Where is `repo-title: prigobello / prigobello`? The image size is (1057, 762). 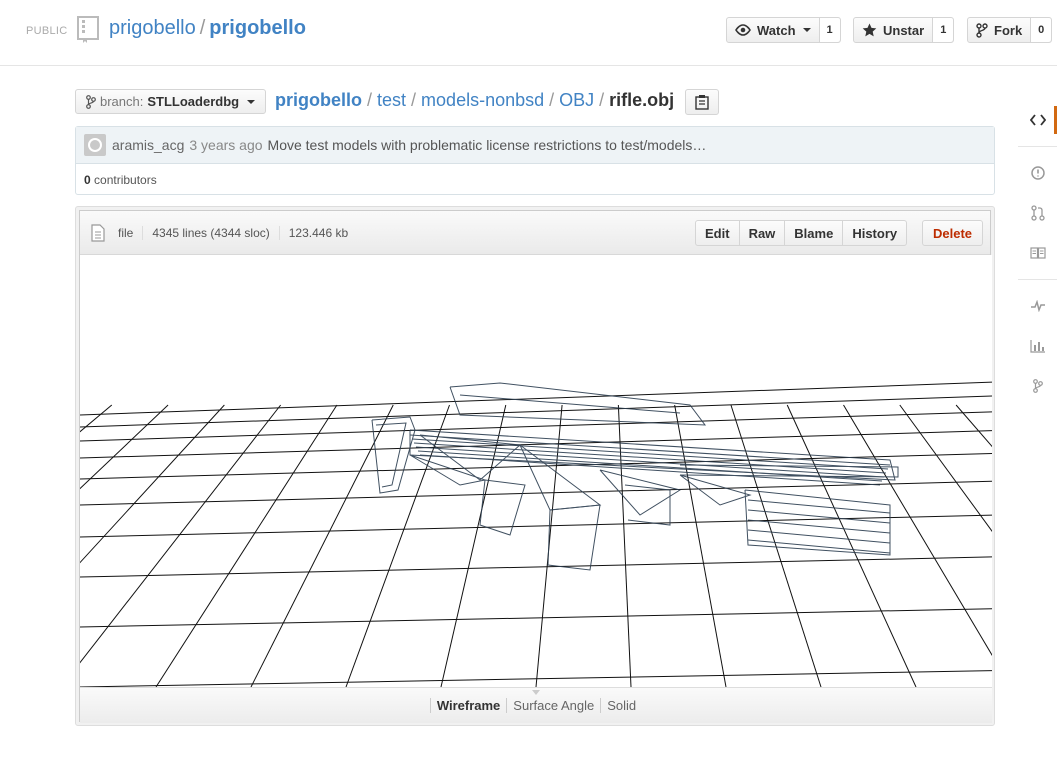
repo-title: prigobello / prigobello is located at coordinates (207, 28).